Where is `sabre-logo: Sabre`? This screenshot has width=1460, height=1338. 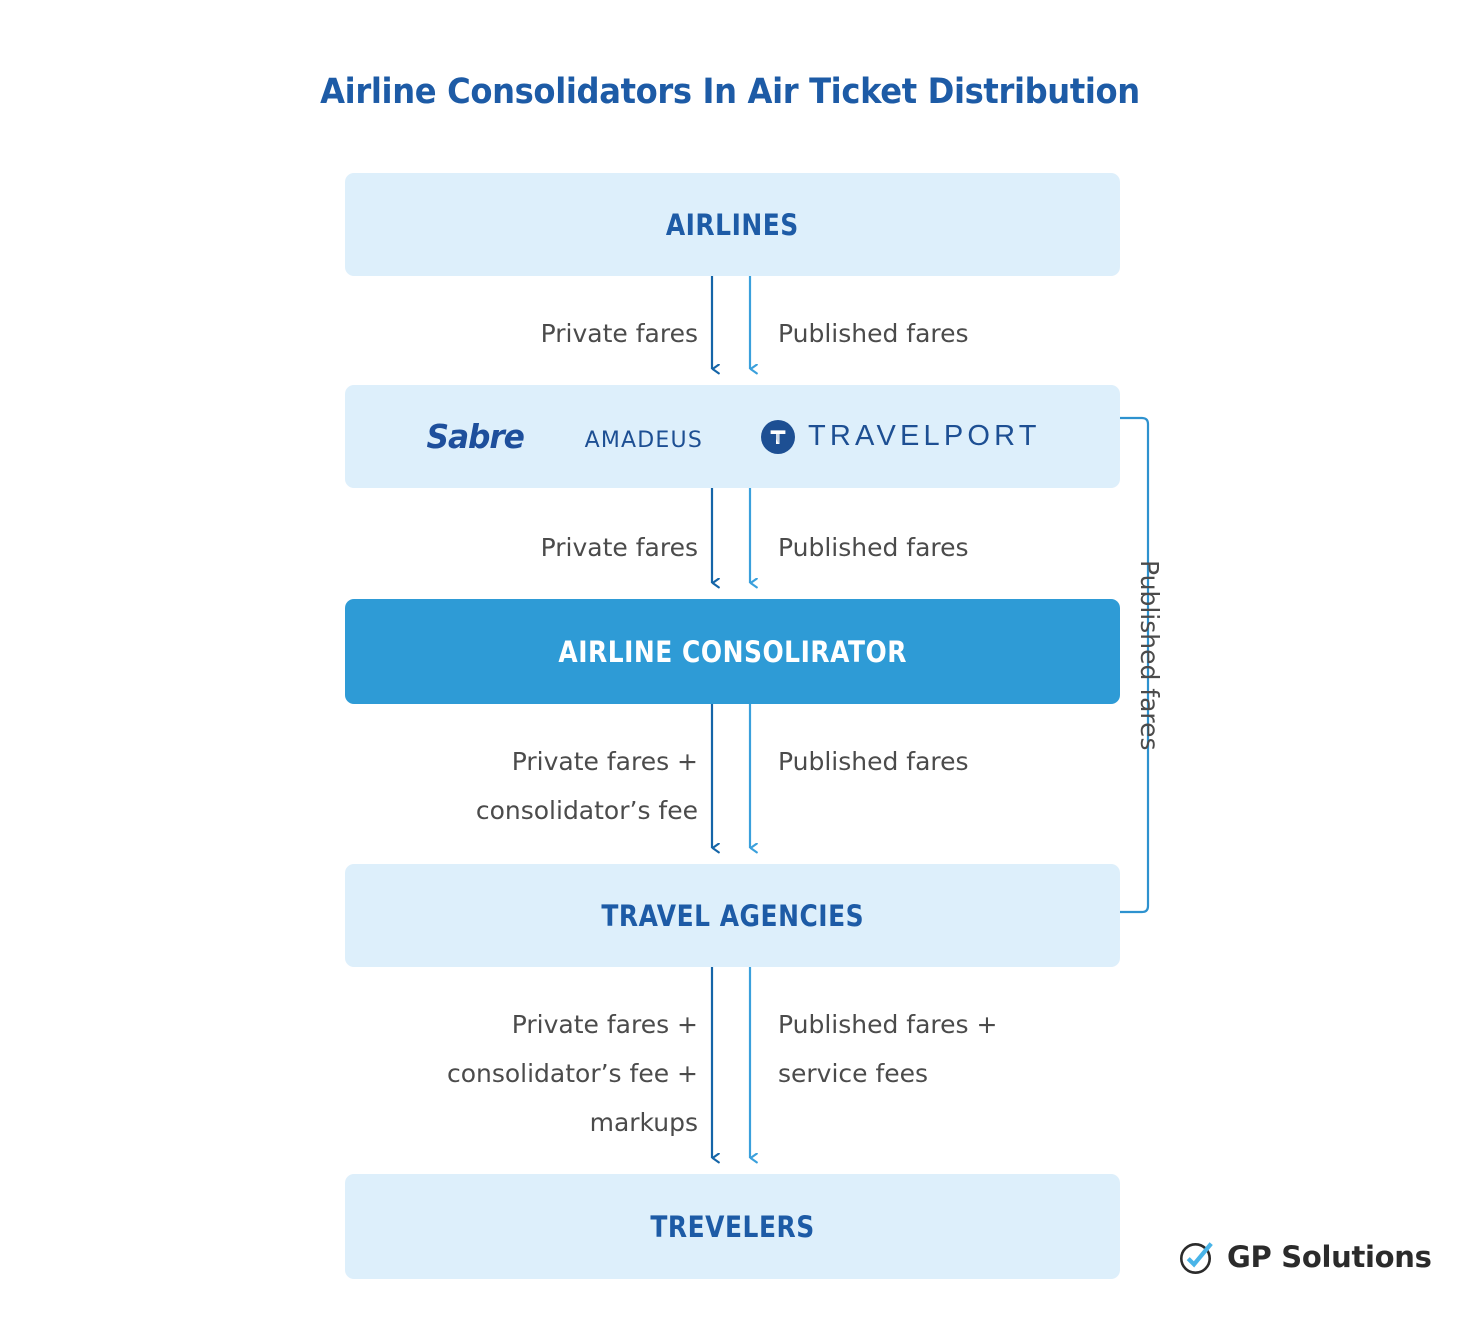
sabre-logo: Sabre is located at coordinates (476, 436).